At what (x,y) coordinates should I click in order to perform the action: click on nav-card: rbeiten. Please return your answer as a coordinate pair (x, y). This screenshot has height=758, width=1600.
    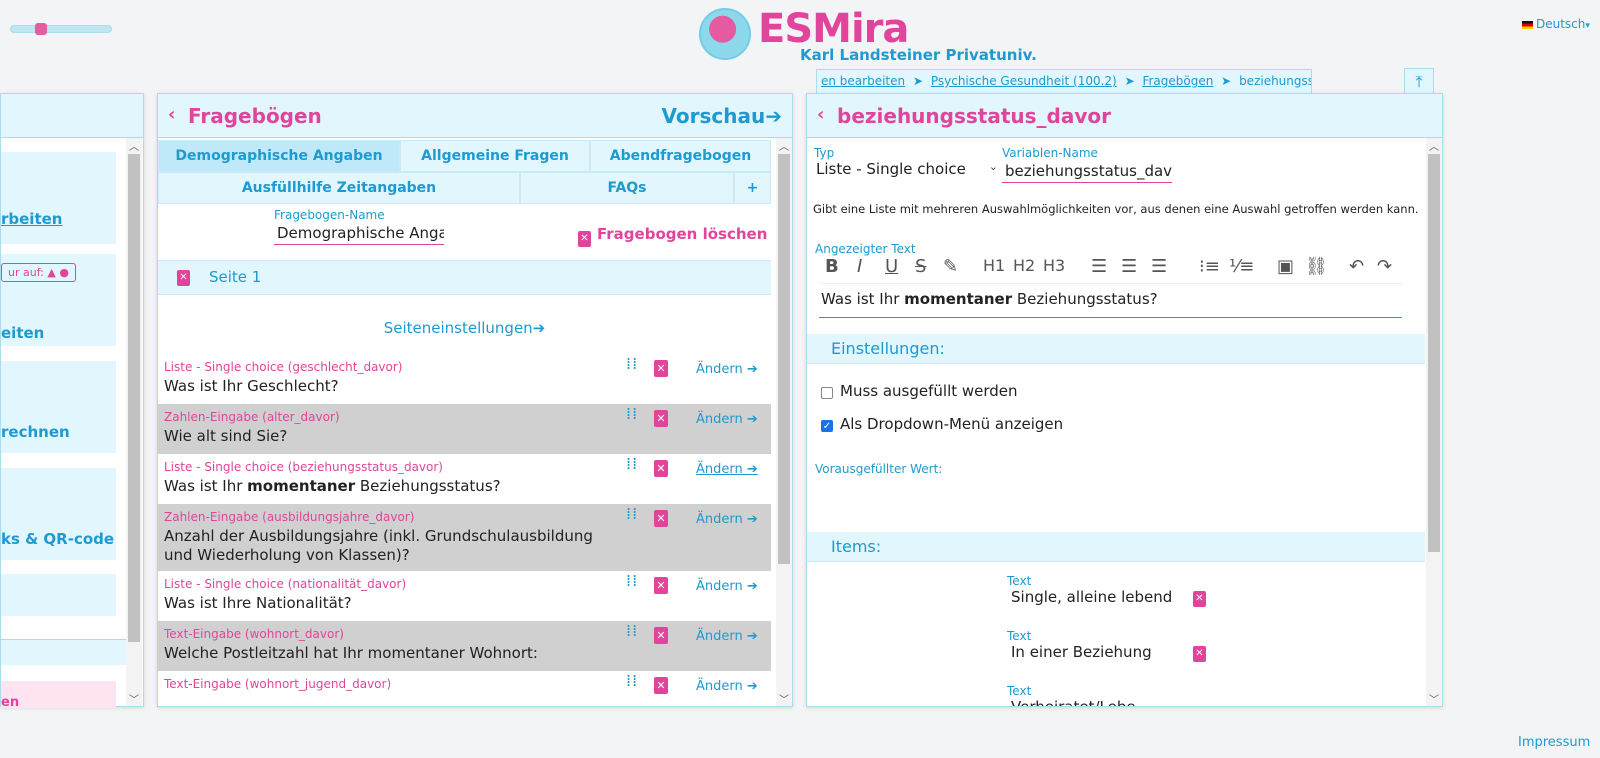
    Looking at the image, I should click on (58, 198).